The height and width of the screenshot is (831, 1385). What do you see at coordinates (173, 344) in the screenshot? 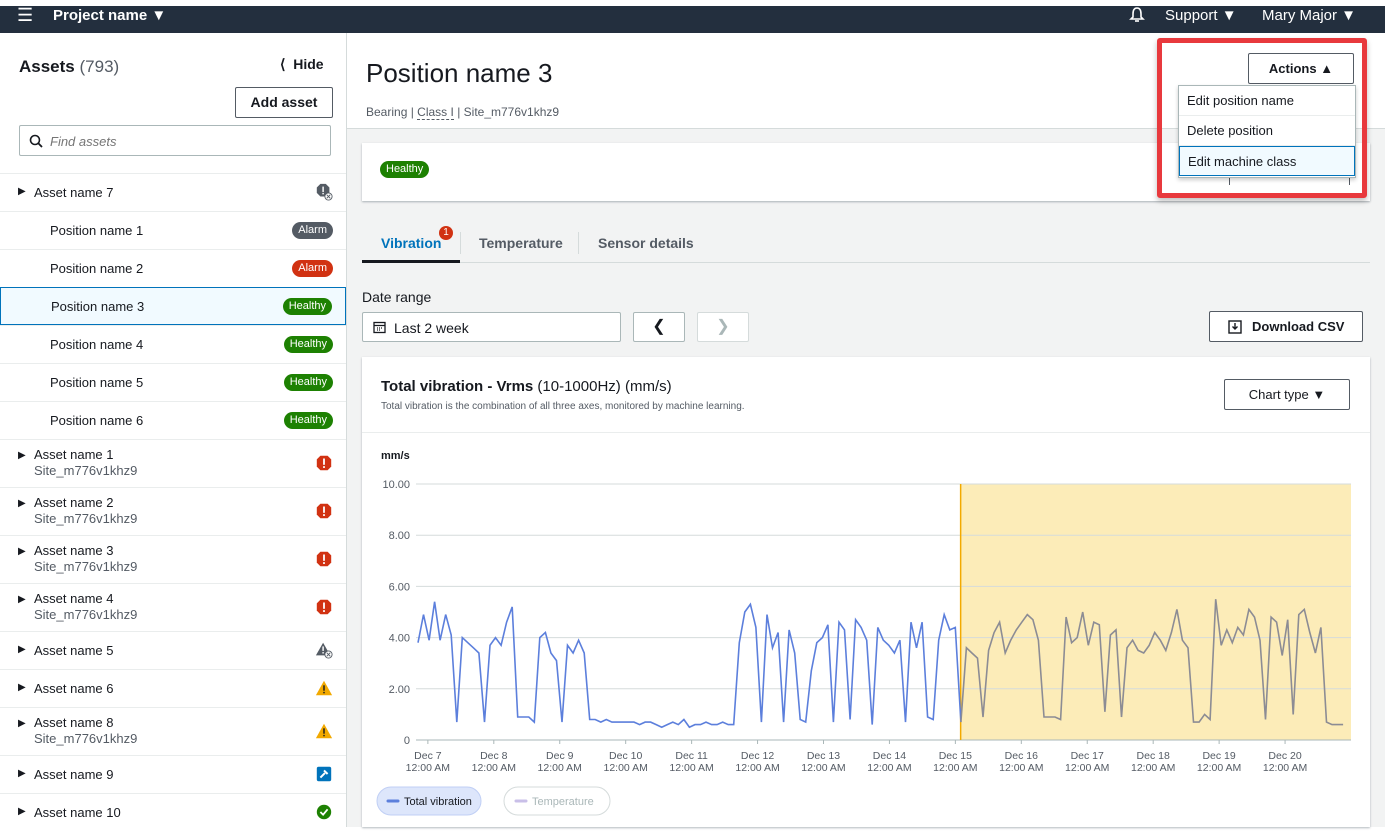
I see `position-list-item: Position name 4 Healthy` at bounding box center [173, 344].